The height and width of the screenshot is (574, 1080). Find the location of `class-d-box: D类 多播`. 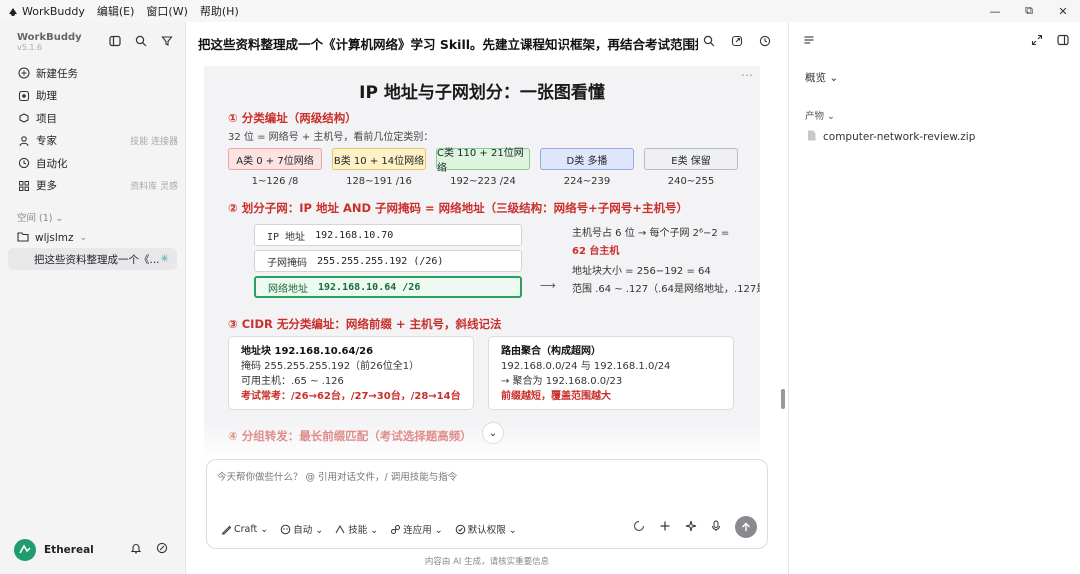

class-d-box: D类 多播 is located at coordinates (587, 159).